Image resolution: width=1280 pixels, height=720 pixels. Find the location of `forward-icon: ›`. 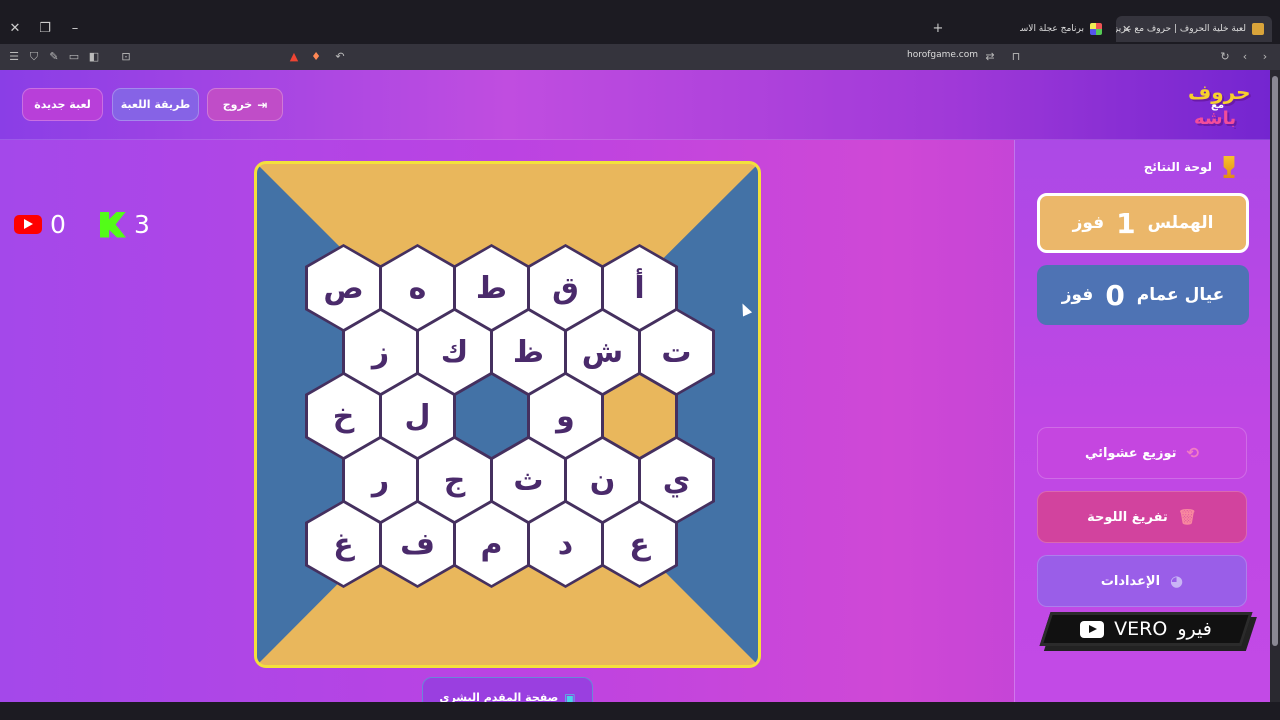

forward-icon: › is located at coordinates (1265, 57).